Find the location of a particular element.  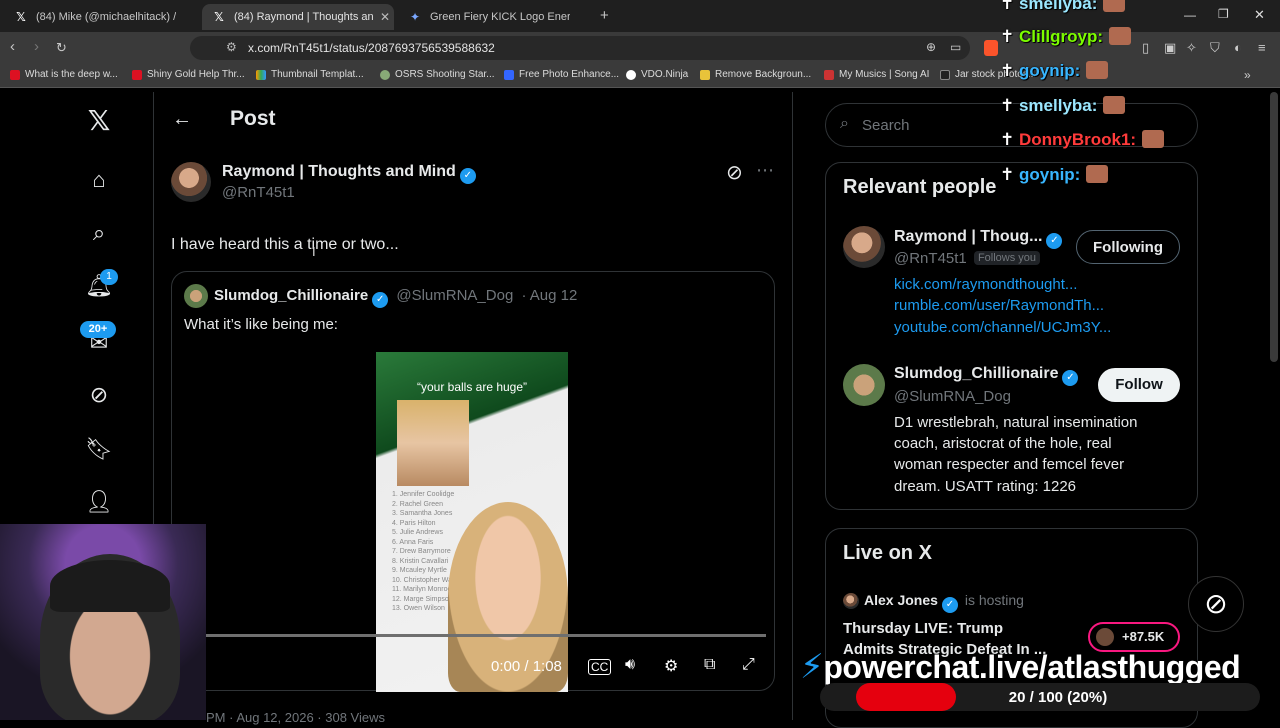

follow-button: Follow is located at coordinates (1139, 385).